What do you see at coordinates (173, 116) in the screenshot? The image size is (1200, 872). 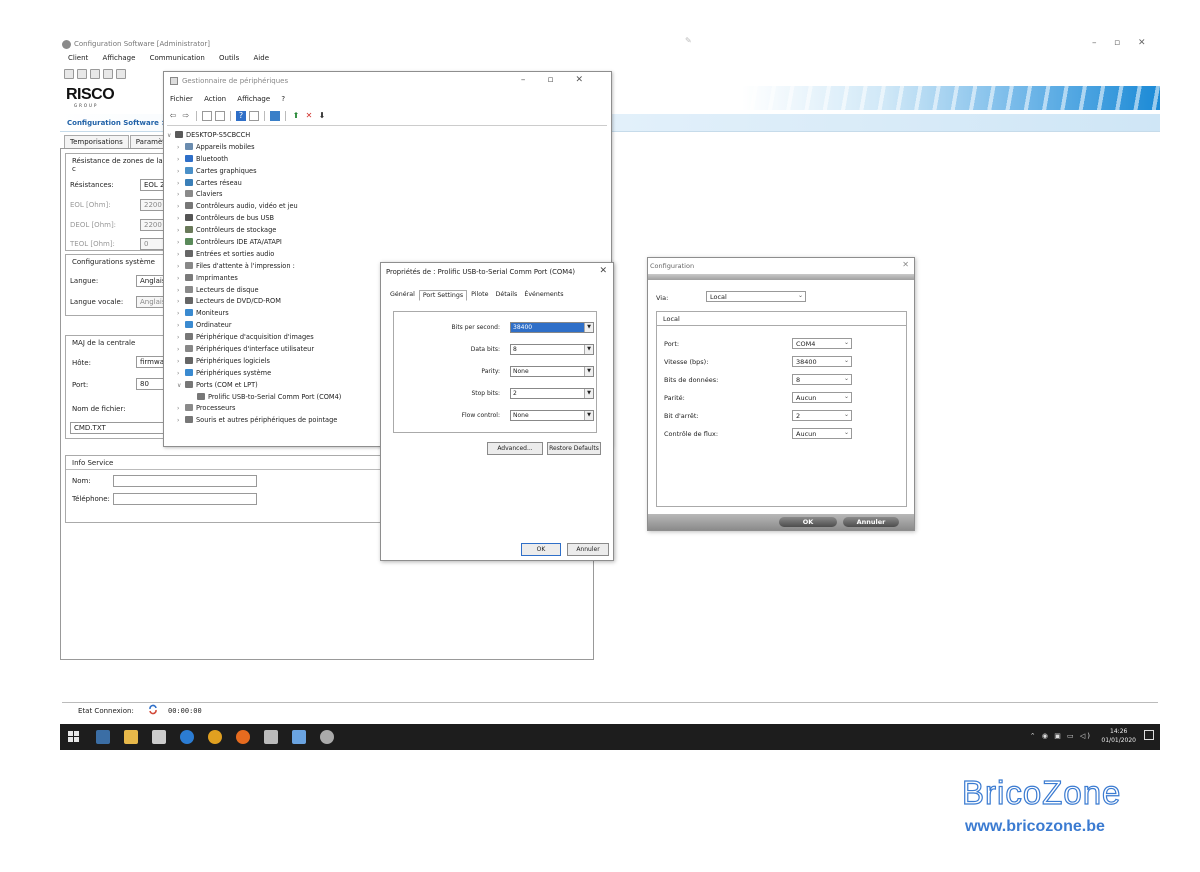 I see `back-icon: ⇦` at bounding box center [173, 116].